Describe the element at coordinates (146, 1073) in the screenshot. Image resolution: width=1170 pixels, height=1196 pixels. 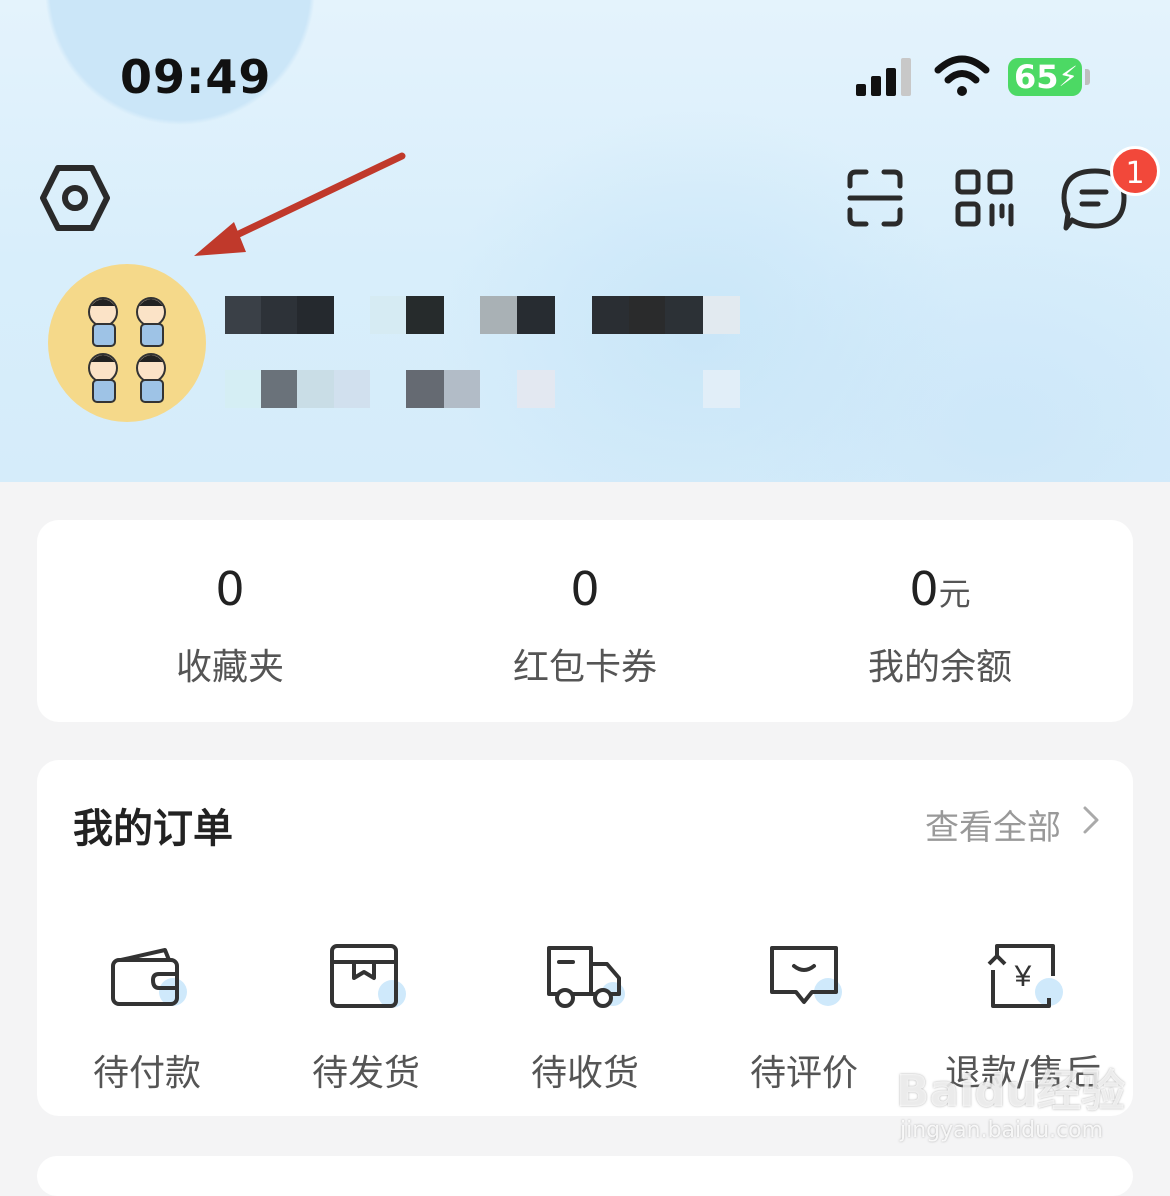
I see `order-label: 待付款` at that location.